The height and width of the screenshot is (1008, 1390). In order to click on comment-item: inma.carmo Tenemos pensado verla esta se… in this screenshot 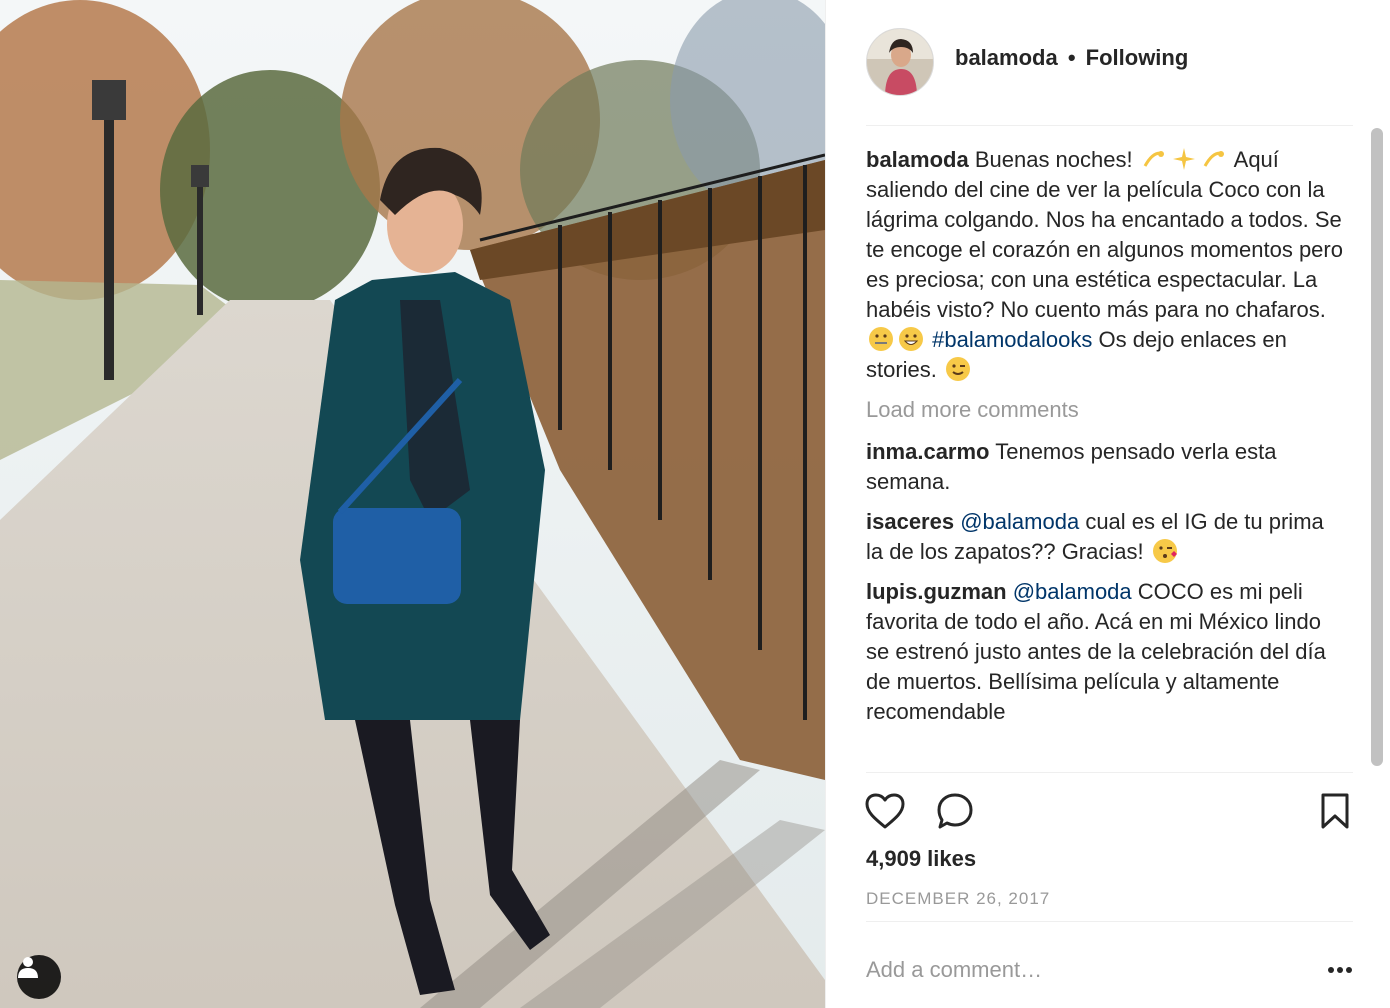, I will do `click(1106, 467)`.